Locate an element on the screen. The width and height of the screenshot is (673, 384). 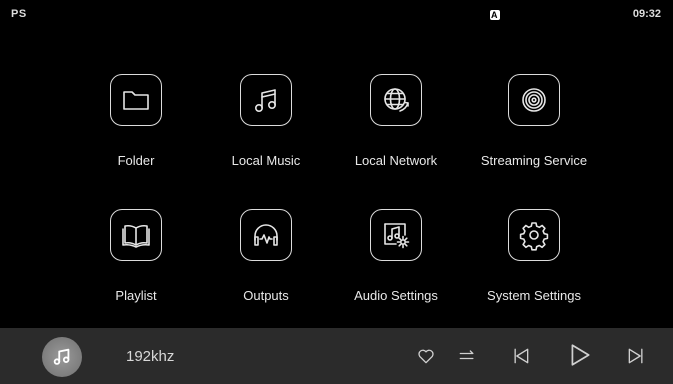
headphones-icon-box is located at coordinates (266, 235).